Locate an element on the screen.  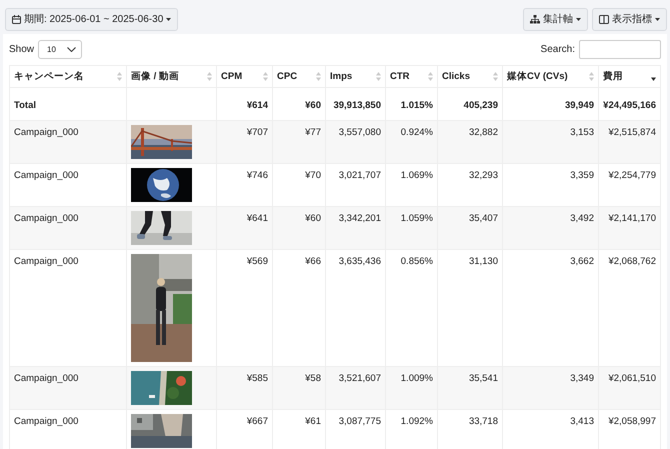
table-cell: ¥585 is located at coordinates (244, 388).